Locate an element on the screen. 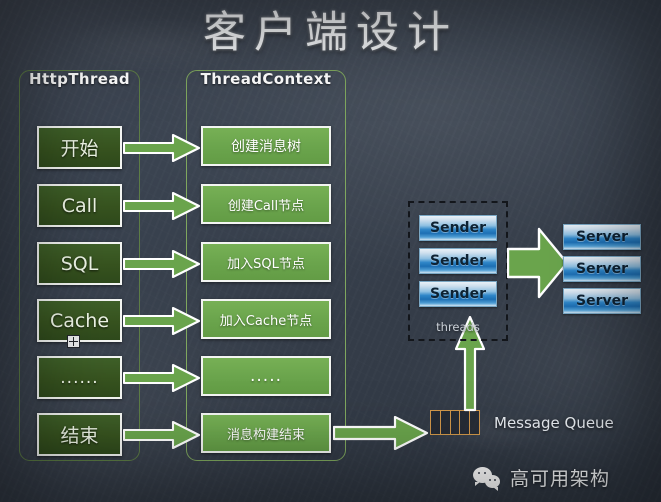 The height and width of the screenshot is (502, 661). http-thread-node: Call is located at coordinates (79, 205).